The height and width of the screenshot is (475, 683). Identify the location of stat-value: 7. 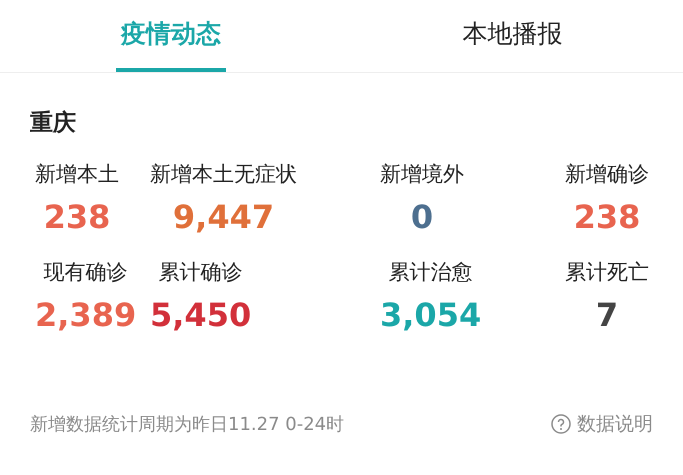
(607, 315).